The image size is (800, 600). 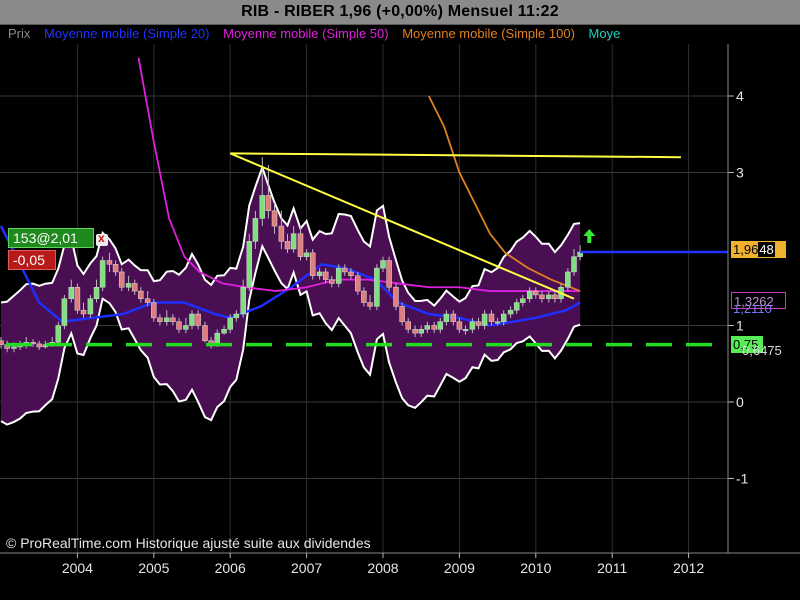 I want to click on order-close-button: x, so click(x=102, y=238).